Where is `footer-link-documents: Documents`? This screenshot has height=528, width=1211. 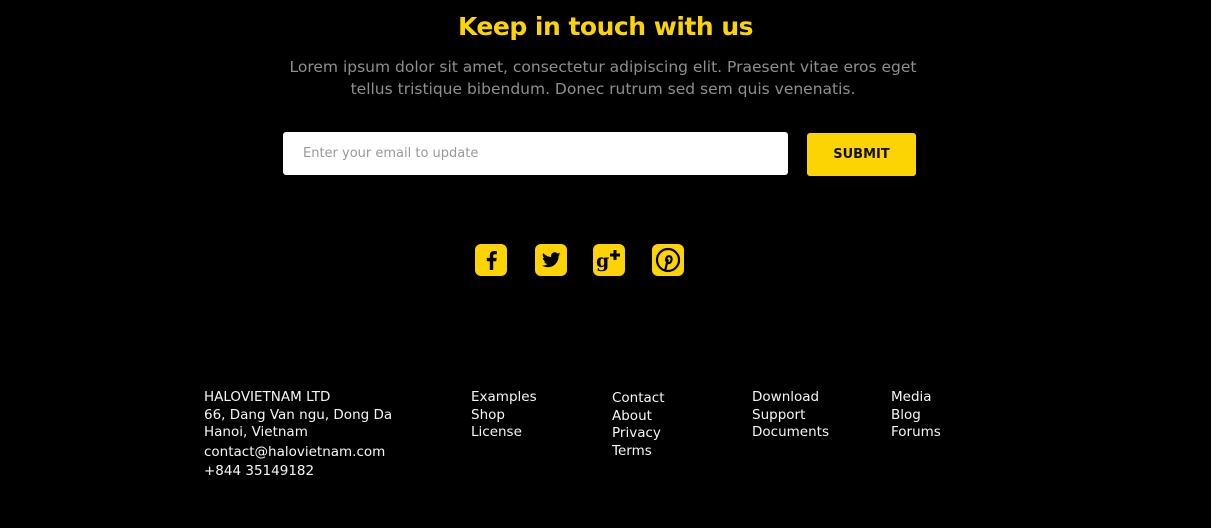 footer-link-documents: Documents is located at coordinates (790, 433).